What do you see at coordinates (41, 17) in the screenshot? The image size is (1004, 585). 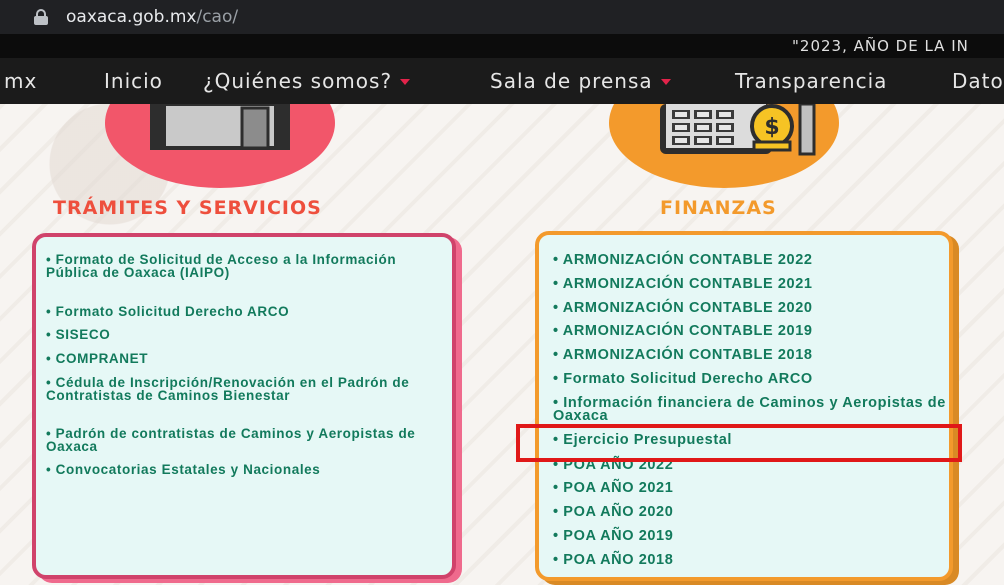 I see `lock-icon` at bounding box center [41, 17].